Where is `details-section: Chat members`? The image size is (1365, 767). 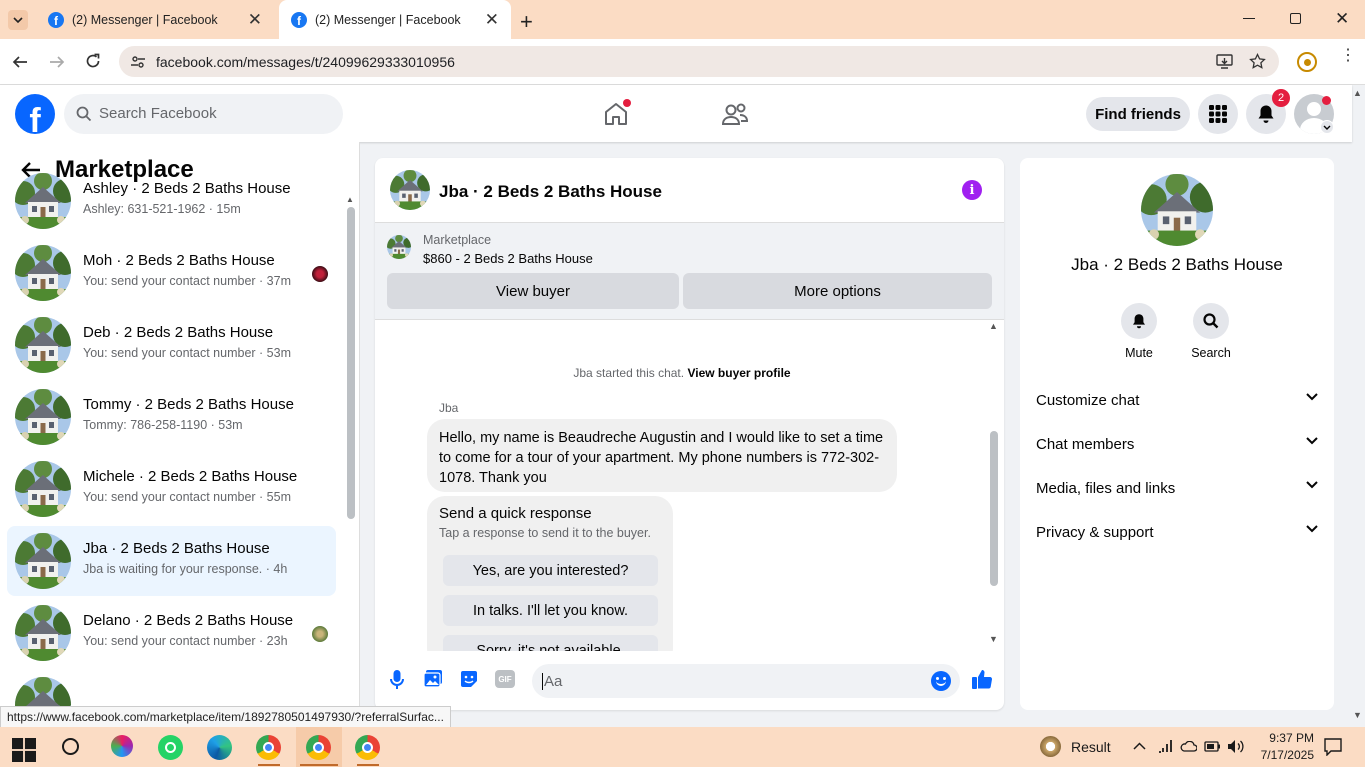
details-section: Chat members is located at coordinates (1181, 444).